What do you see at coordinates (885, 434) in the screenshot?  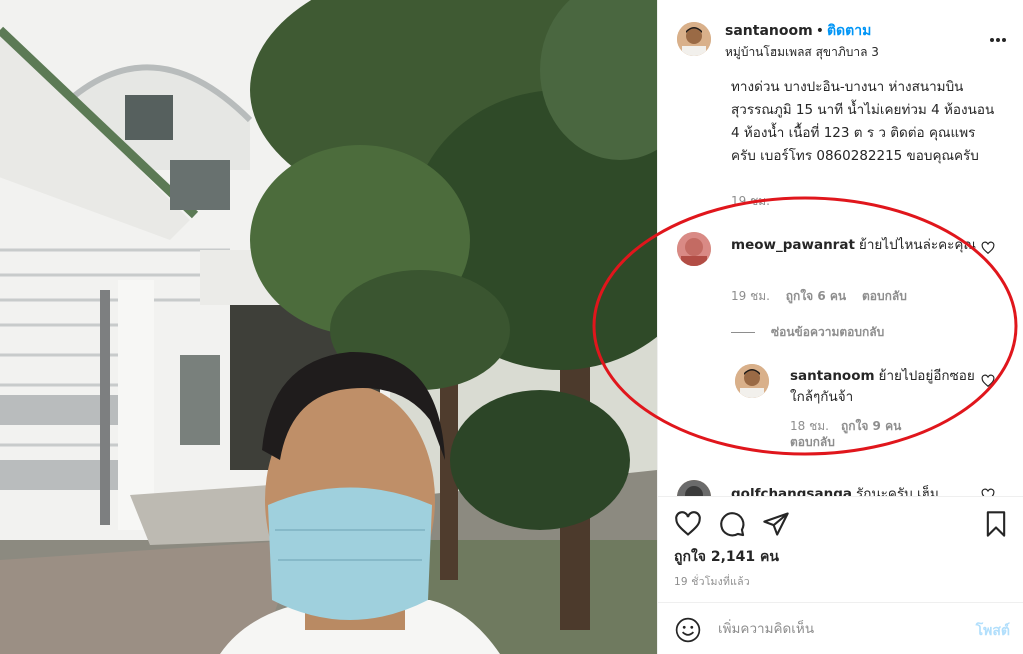 I see `comment-meta: 18 ชม. ถูกใจ 9 คน ตอบกลับ` at bounding box center [885, 434].